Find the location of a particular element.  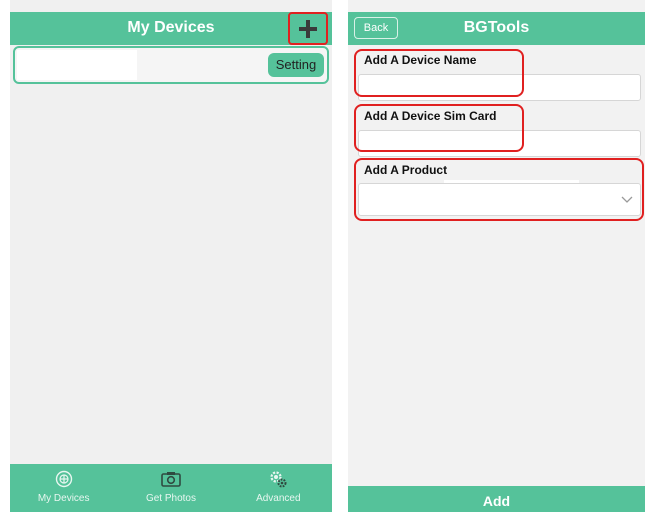

tab-label: Get Photos is located at coordinates (170, 498).